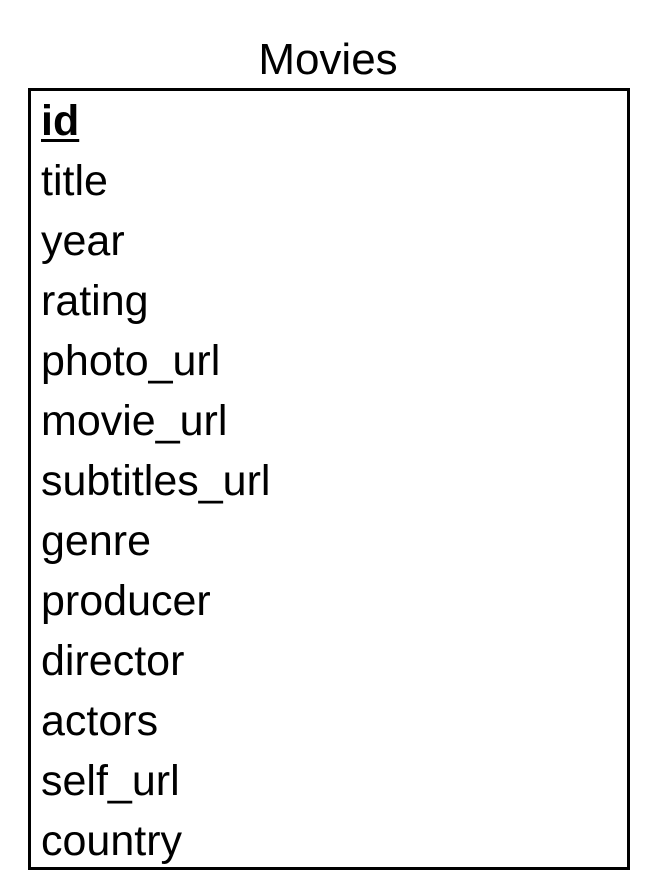 The height and width of the screenshot is (896, 656). Describe the element at coordinates (328, 59) in the screenshot. I see `entity-title: Movies` at that location.